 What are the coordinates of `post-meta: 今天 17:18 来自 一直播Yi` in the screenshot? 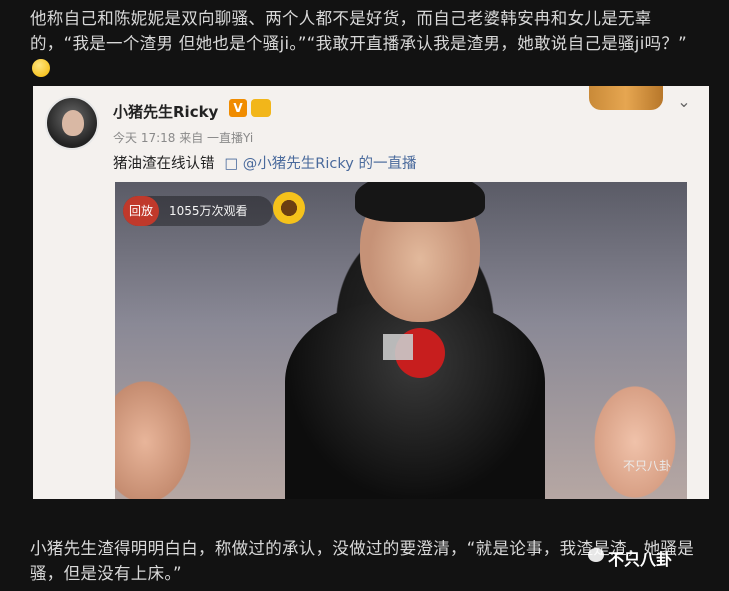 It's located at (183, 138).